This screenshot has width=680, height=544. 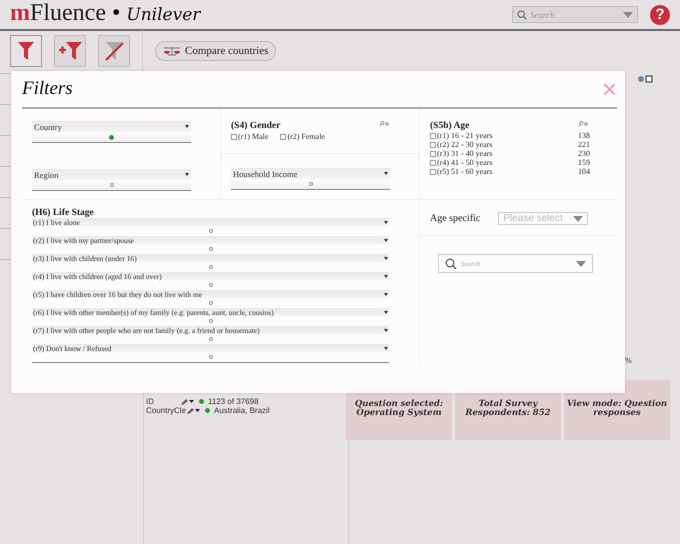 I want to click on window-icon, so click(x=646, y=79).